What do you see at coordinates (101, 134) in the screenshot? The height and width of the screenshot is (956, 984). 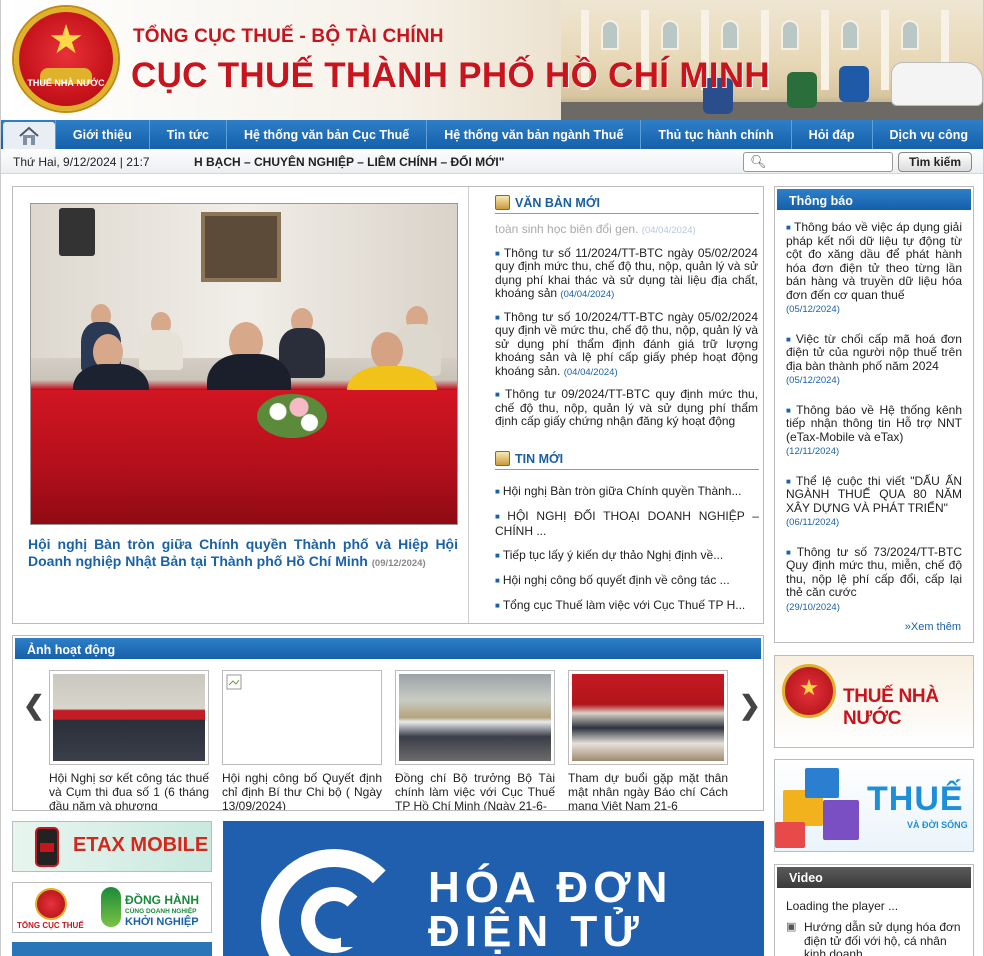 I see `nav-gioi-thieu: Giới thiệu` at bounding box center [101, 134].